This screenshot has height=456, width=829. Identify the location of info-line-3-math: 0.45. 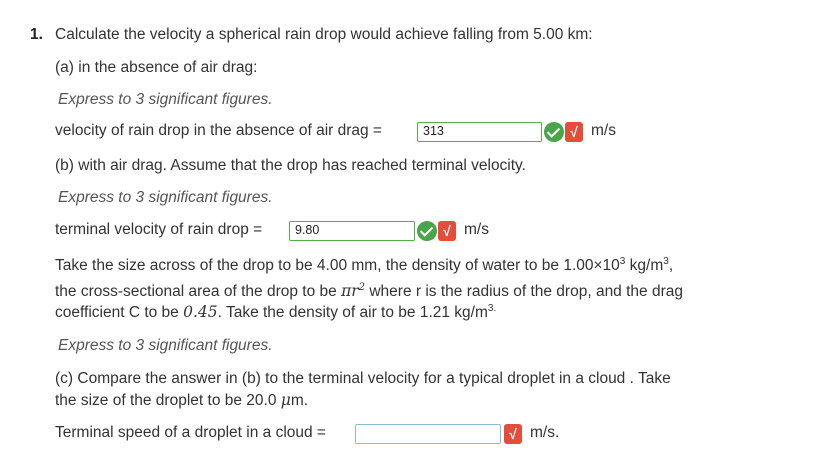
(200, 312).